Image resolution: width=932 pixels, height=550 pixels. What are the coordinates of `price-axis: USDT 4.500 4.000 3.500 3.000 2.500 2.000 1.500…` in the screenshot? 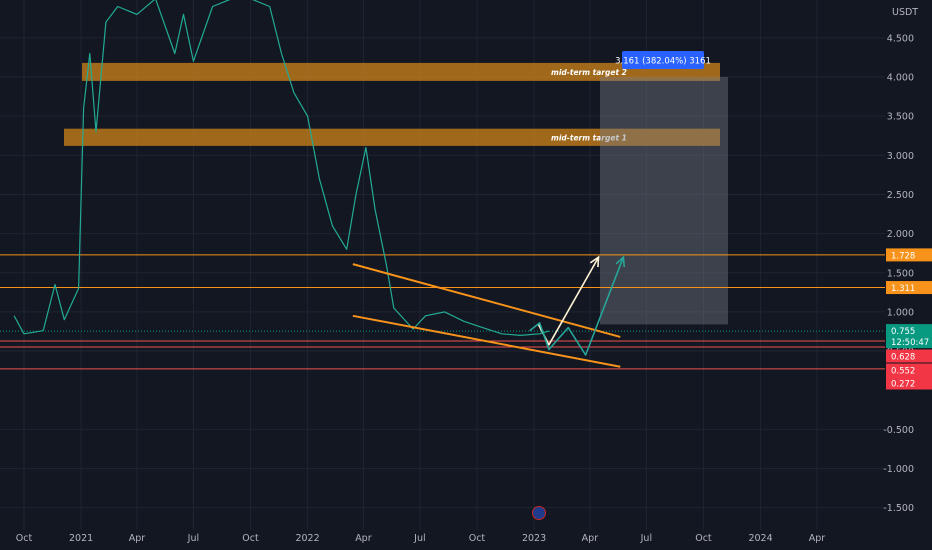 It's located at (907, 260).